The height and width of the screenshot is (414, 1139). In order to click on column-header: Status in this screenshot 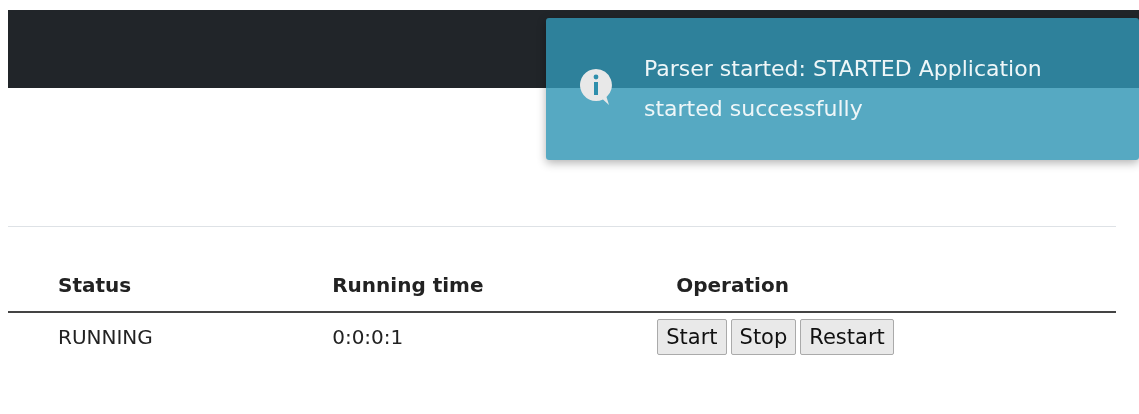, I will do `click(145, 287)`.